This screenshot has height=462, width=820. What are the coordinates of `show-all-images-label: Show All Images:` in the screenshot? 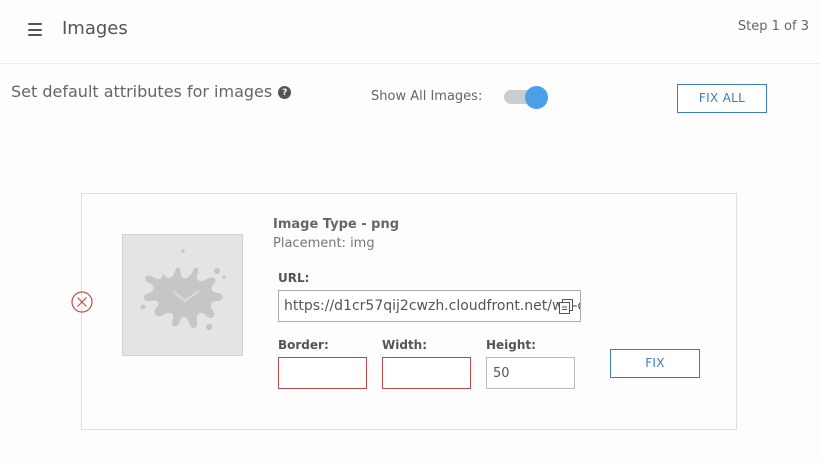 It's located at (427, 96).